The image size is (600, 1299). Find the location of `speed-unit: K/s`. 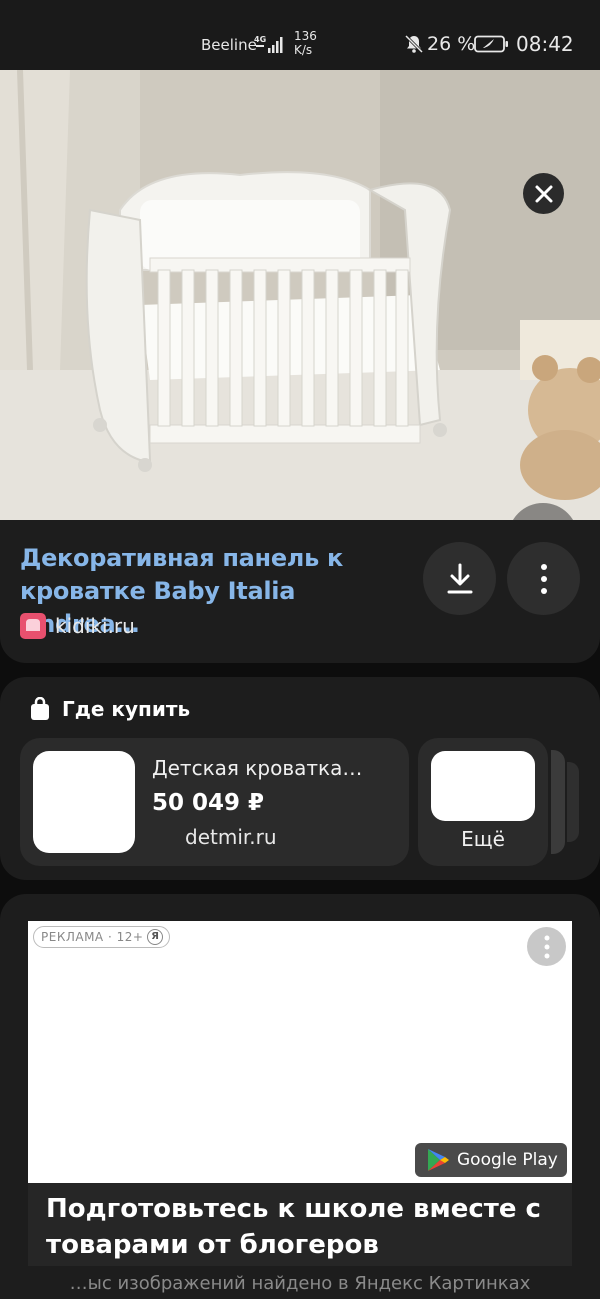

speed-unit: K/s is located at coordinates (303, 50).